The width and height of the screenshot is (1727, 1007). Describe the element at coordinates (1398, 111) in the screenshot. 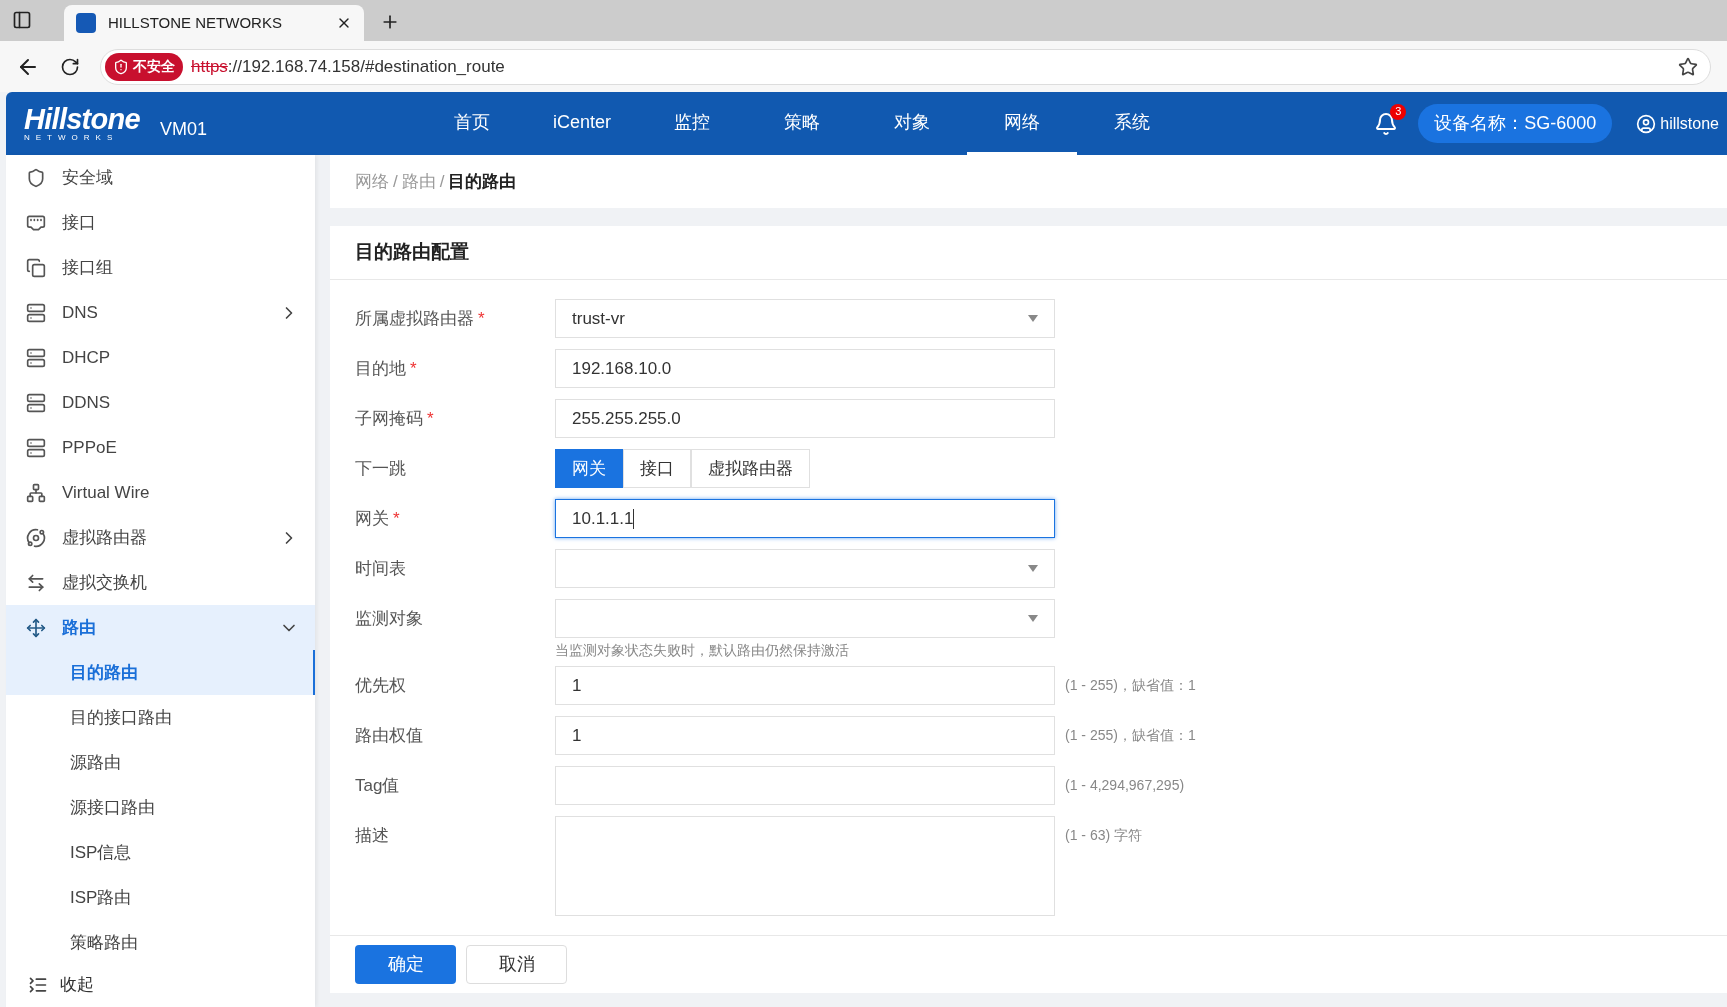

I see `notification-count: 3` at that location.